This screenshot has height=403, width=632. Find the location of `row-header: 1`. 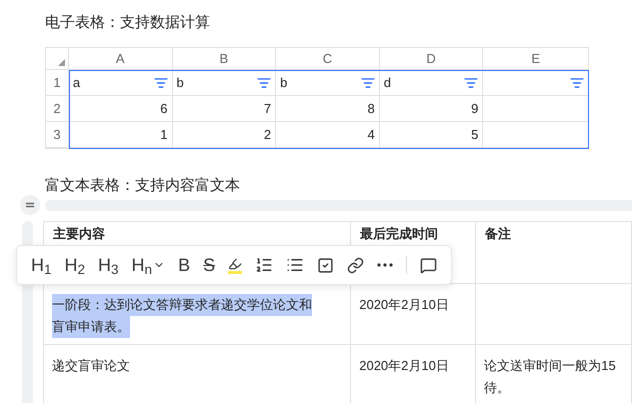

row-header: 1 is located at coordinates (57, 82).